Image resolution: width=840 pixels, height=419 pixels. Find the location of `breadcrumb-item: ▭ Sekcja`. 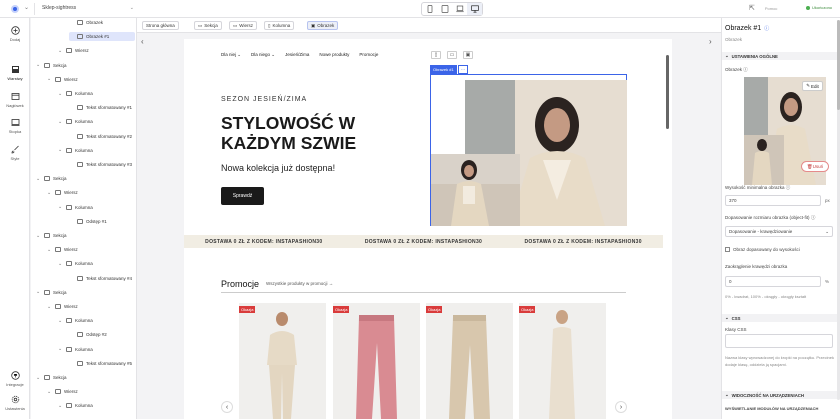

breadcrumb-item: ▭ Sekcja is located at coordinates (208, 25).